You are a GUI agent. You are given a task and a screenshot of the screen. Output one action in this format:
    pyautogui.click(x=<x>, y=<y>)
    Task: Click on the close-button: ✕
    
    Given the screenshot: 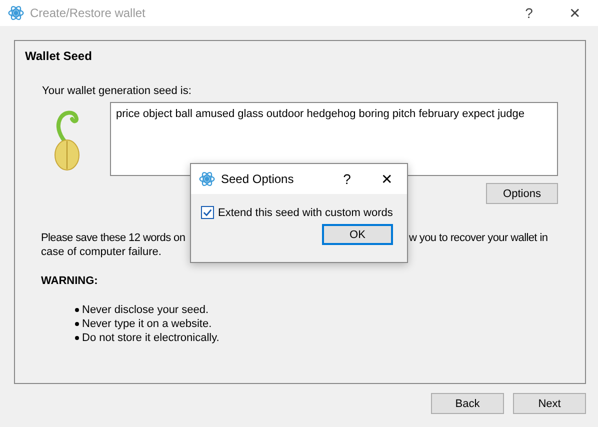 What is the action you would take?
    pyautogui.click(x=575, y=13)
    